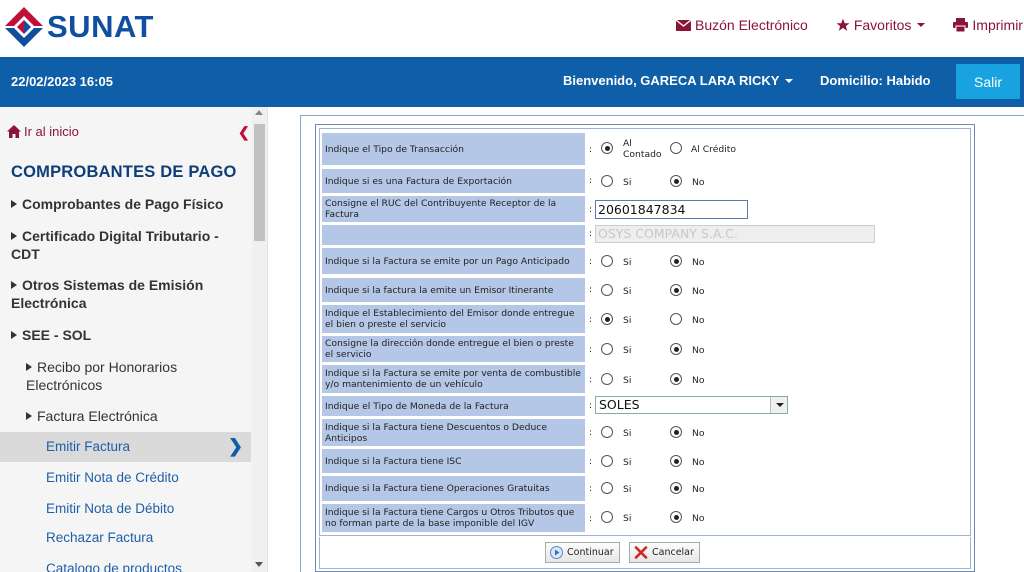  Describe the element at coordinates (607, 290) in the screenshot. I see `radio-itinerante-si` at that location.